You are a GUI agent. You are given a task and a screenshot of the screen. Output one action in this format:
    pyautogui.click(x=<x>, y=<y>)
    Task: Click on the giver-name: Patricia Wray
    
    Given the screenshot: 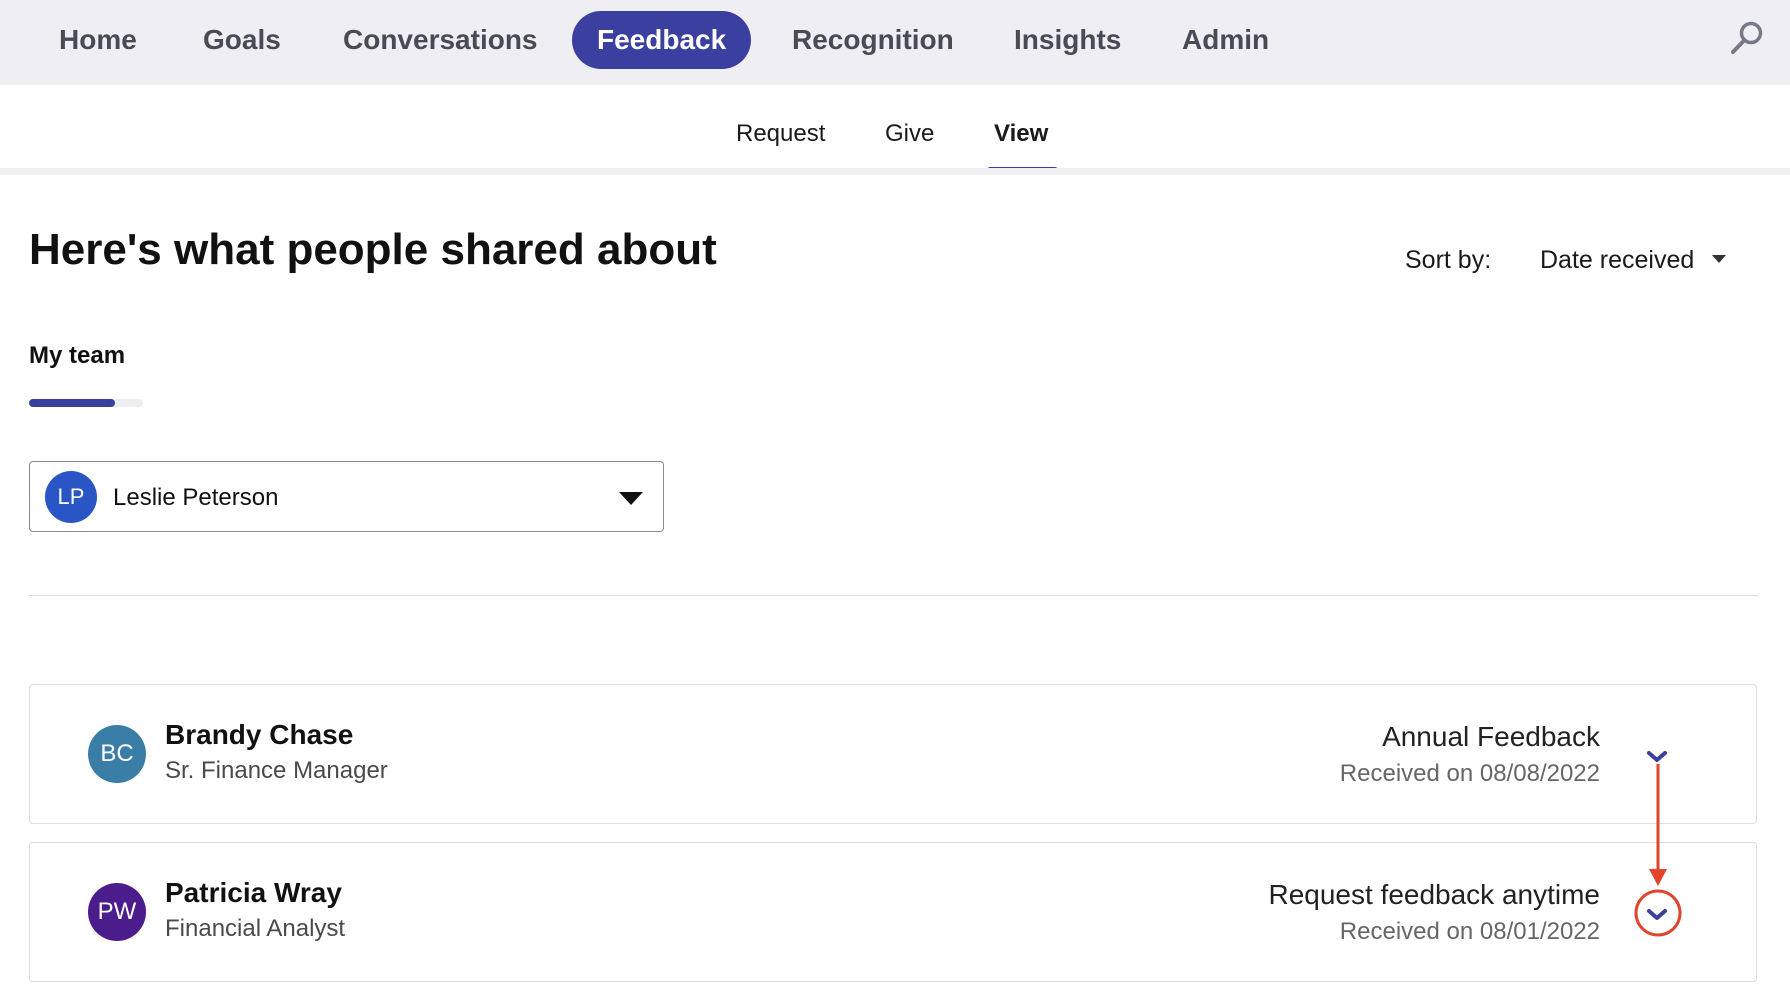 What is the action you would take?
    pyautogui.click(x=253, y=892)
    